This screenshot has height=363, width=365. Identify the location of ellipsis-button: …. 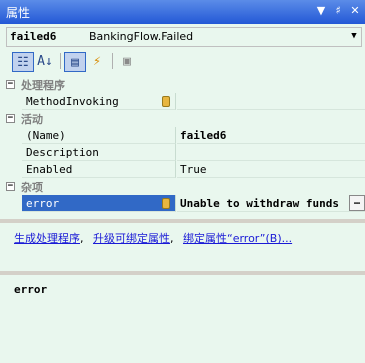
(357, 203).